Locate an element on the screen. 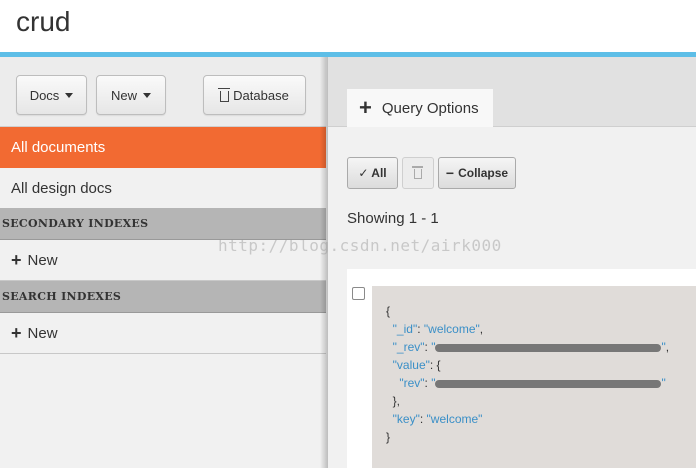 This screenshot has width=696, height=468. json-line: "_rev": " ", is located at coordinates (531, 347).